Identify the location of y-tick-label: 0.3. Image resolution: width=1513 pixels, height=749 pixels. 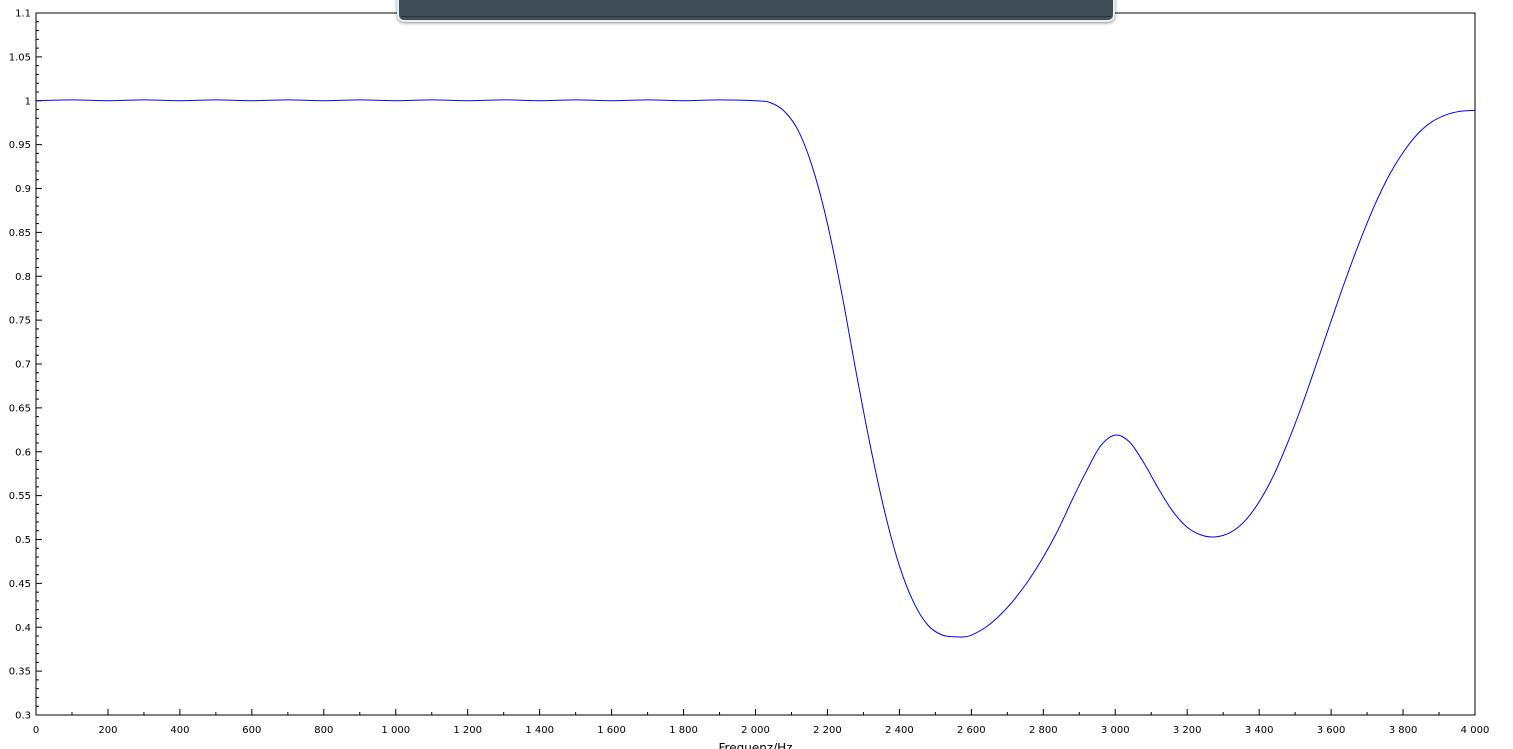
(23, 716).